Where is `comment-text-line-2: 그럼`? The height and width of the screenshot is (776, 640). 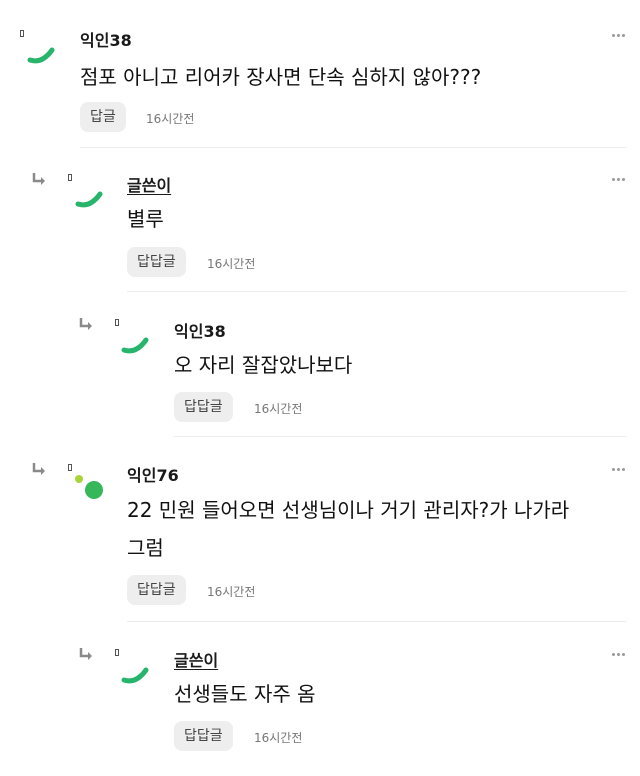 comment-text-line-2: 그럼 is located at coordinates (145, 548).